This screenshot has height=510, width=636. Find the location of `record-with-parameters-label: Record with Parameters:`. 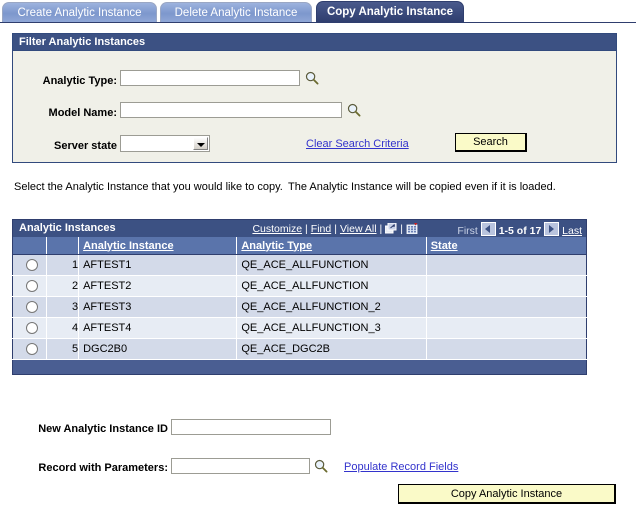

record-with-parameters-label: Record with Parameters: is located at coordinates (103, 468).